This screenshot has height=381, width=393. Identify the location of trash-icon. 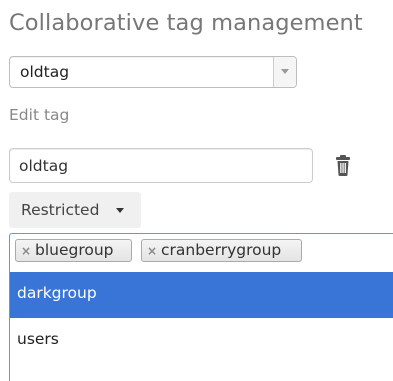
(343, 165).